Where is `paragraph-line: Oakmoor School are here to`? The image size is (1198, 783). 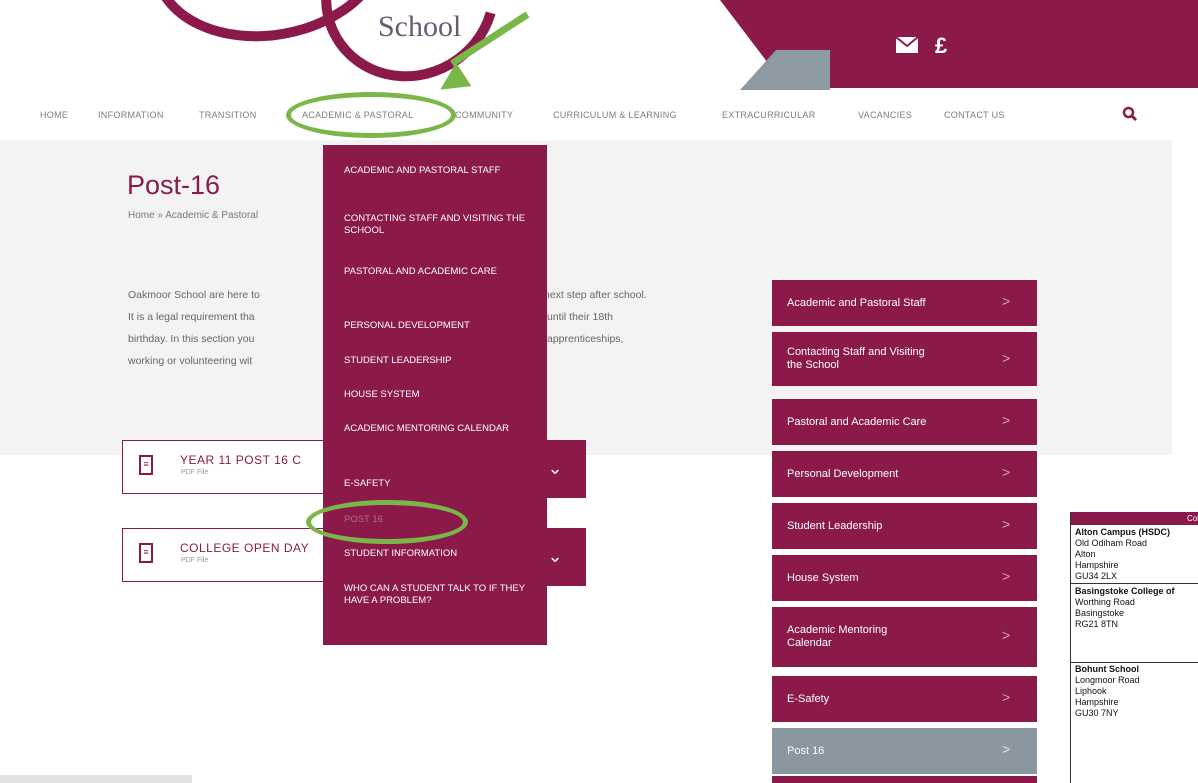
paragraph-line: Oakmoor School are here to is located at coordinates (194, 295).